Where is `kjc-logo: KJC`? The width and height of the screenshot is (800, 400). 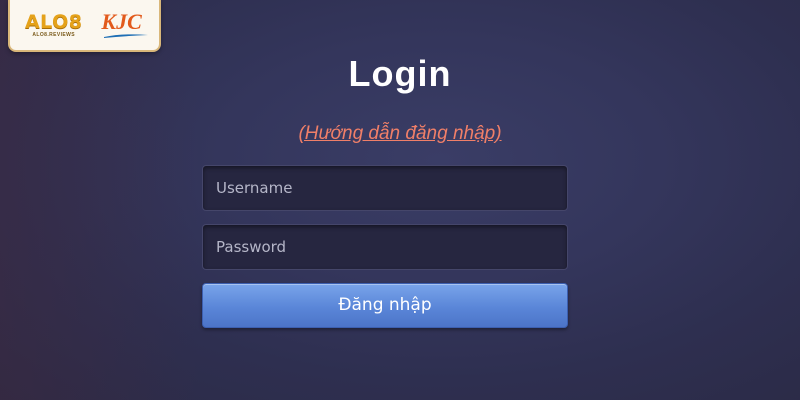
kjc-logo: KJC is located at coordinates (127, 25).